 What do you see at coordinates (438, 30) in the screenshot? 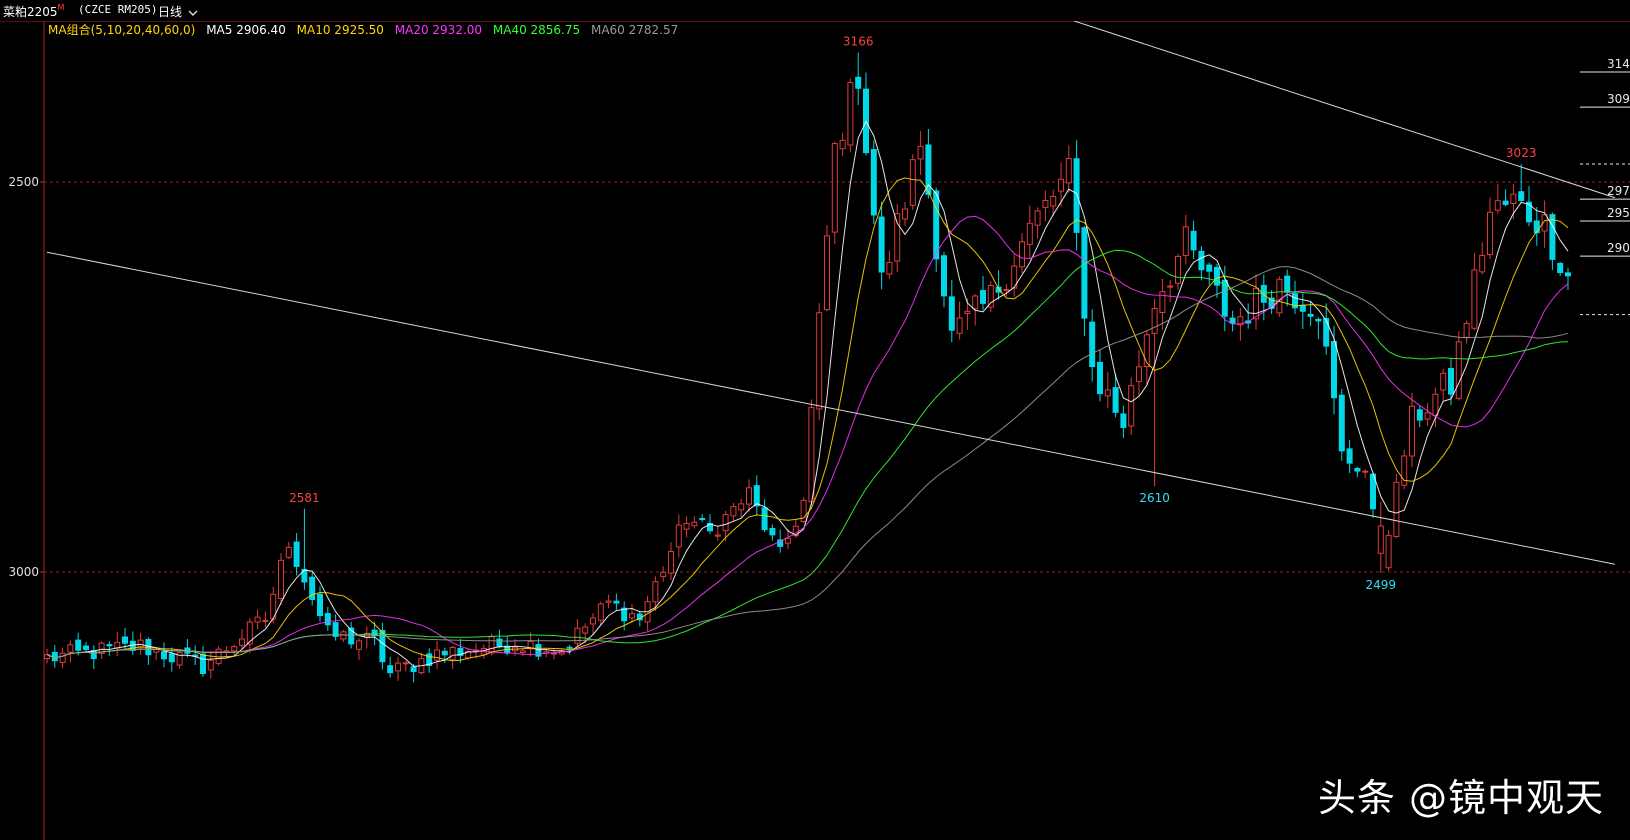
I see `ma20-value: MA20 2932.00` at bounding box center [438, 30].